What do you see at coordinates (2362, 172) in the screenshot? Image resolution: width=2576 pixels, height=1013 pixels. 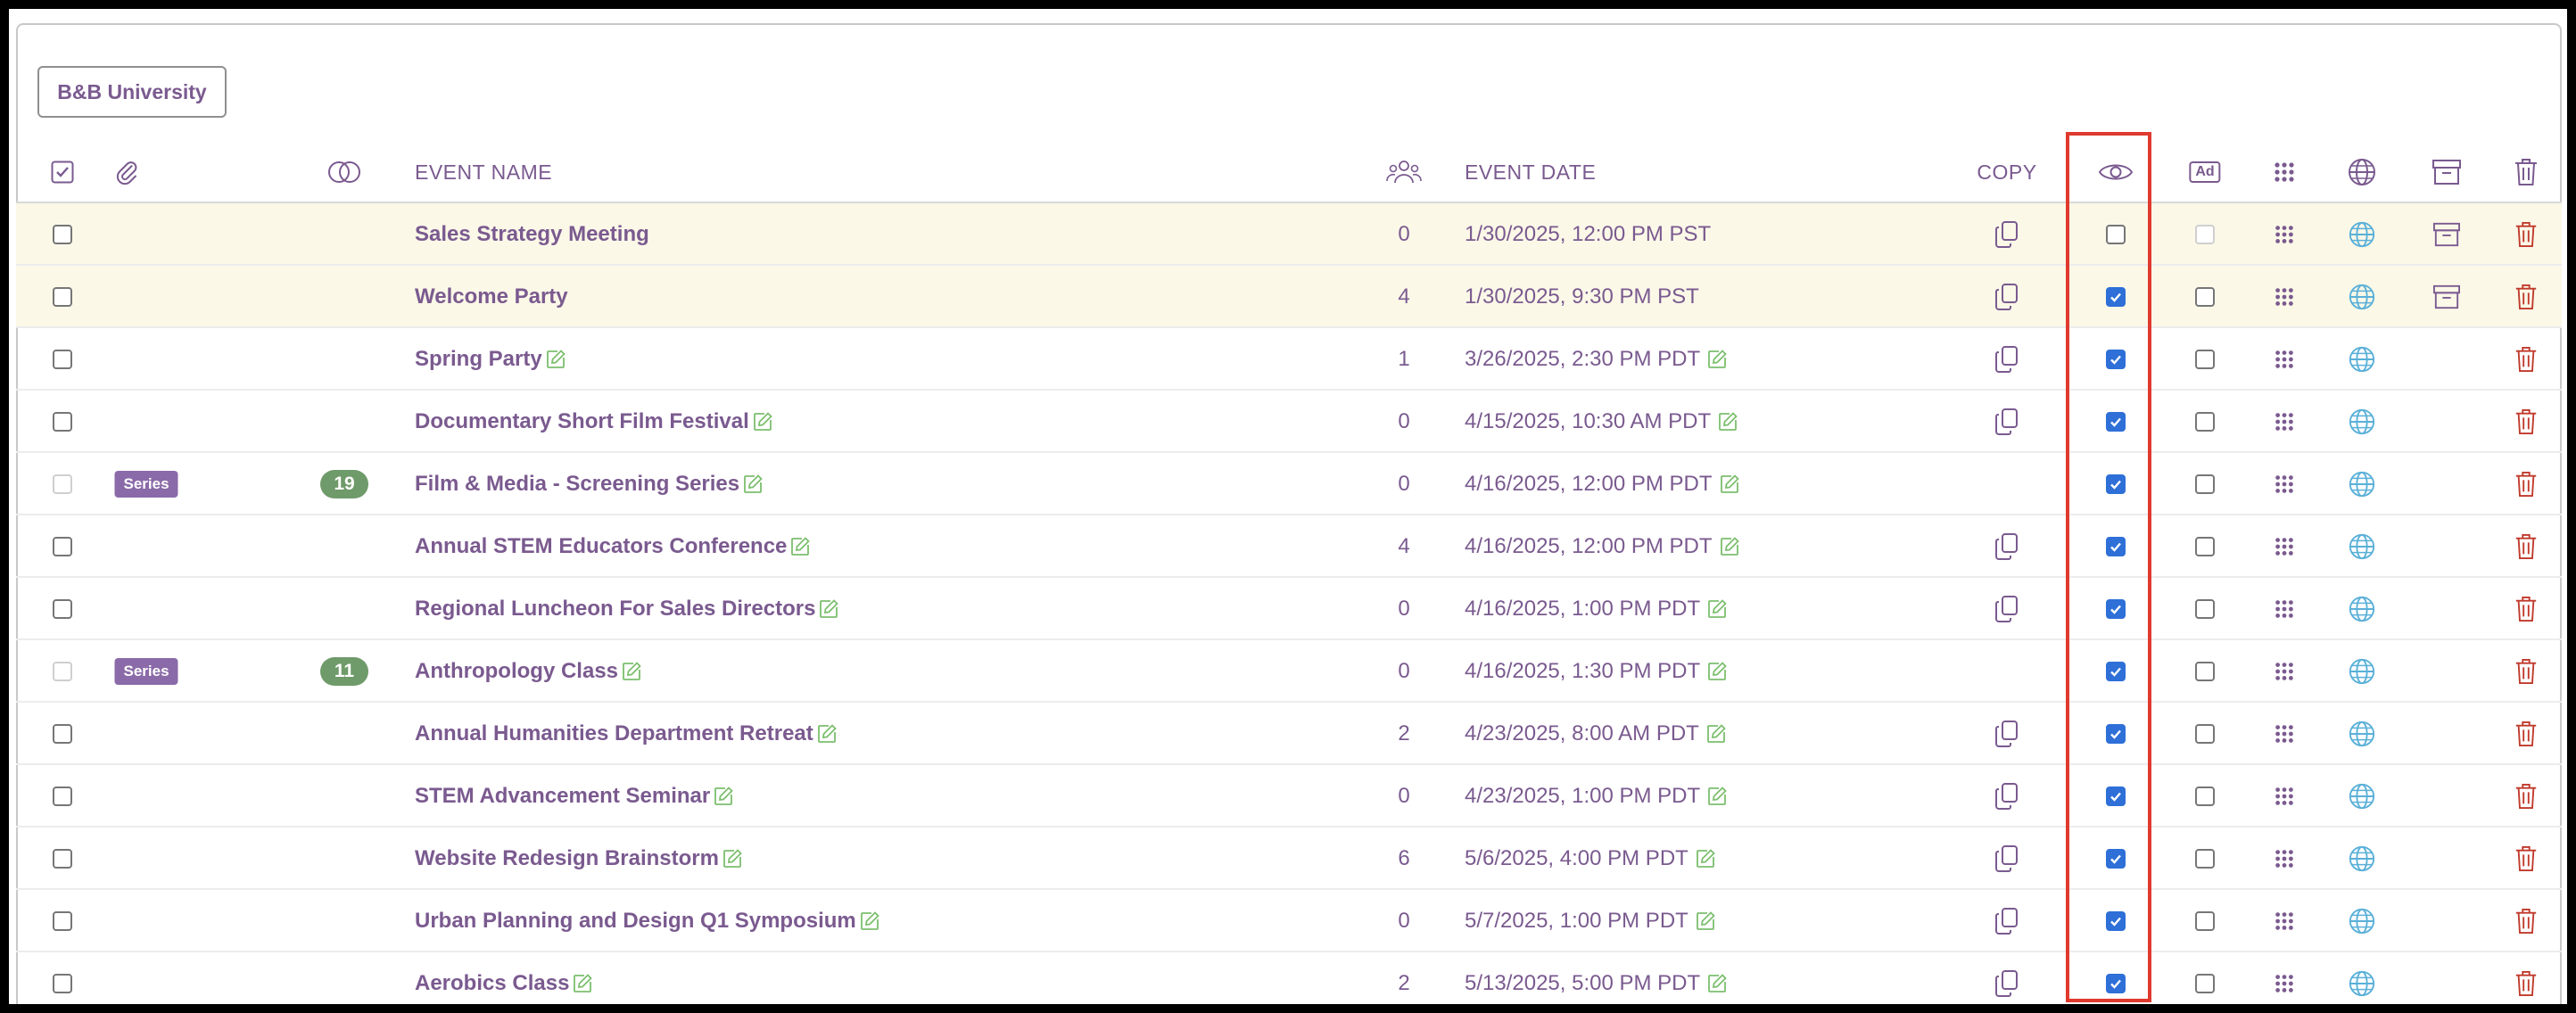 I see `web-column-header` at bounding box center [2362, 172].